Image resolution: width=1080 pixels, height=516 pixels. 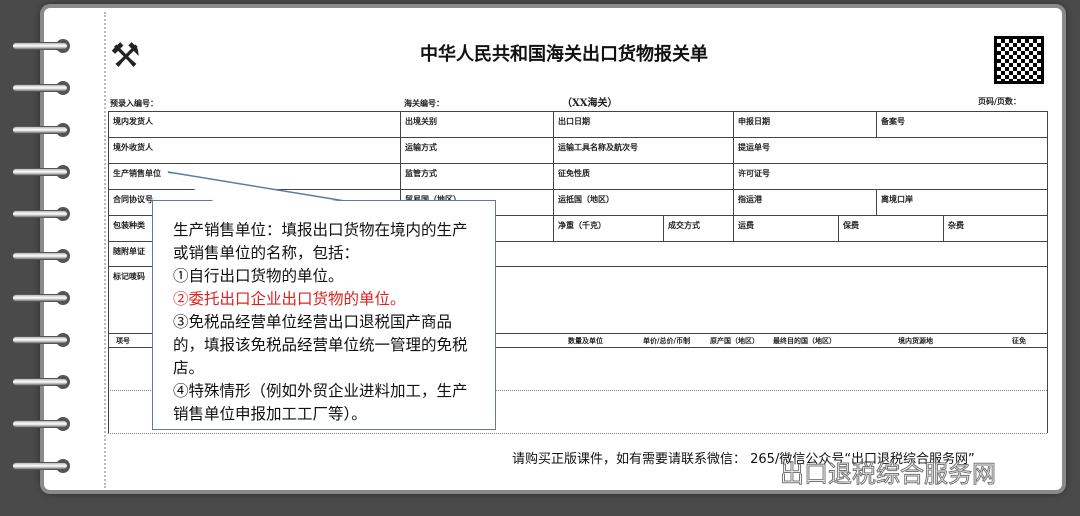 What do you see at coordinates (320, 345) in the screenshot?
I see `callout-item-3: ③免税品经营单位经营出口退税国产商品的，填报该免税品经营单位统一管理的免税店。` at bounding box center [320, 345].